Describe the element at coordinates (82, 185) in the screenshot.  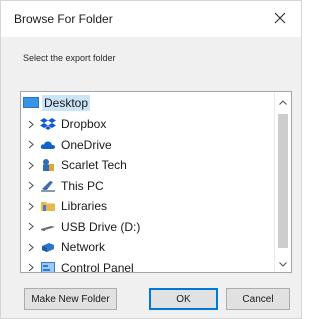
I see `tree-item-label: This PC` at that location.